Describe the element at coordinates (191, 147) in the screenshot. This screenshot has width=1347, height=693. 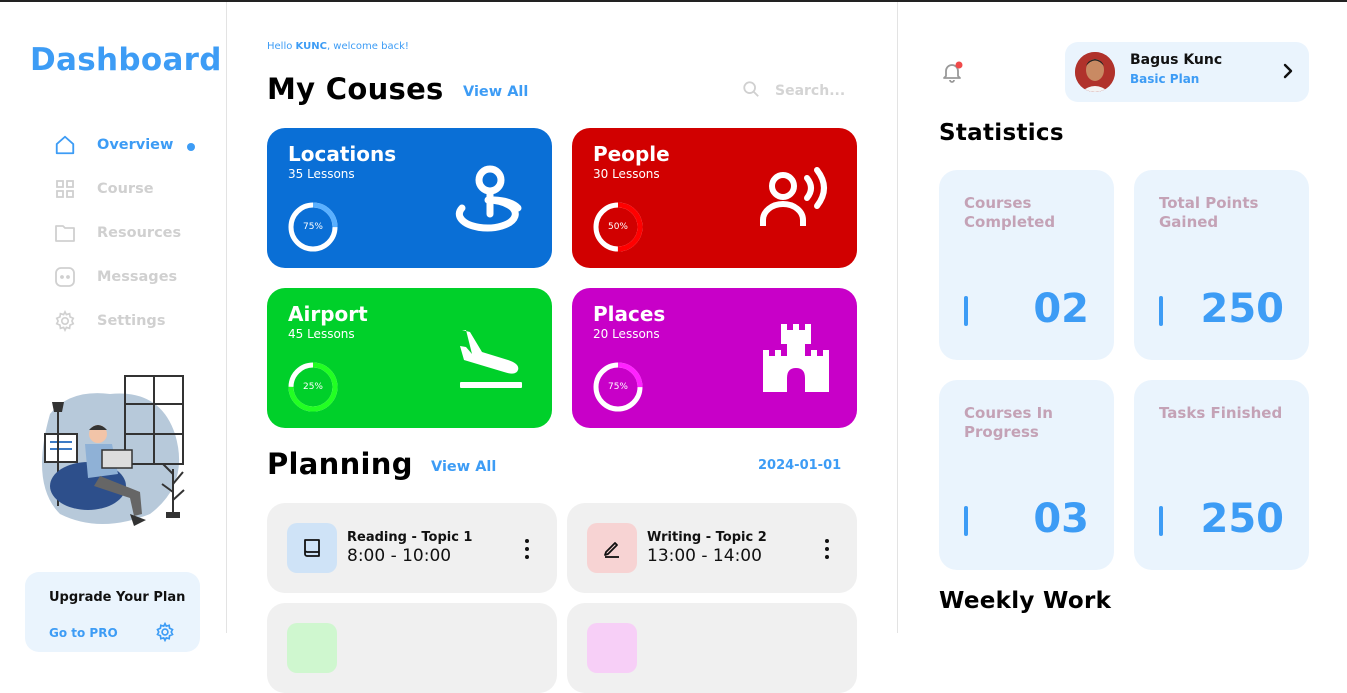
I see `active-indicator-dot` at that location.